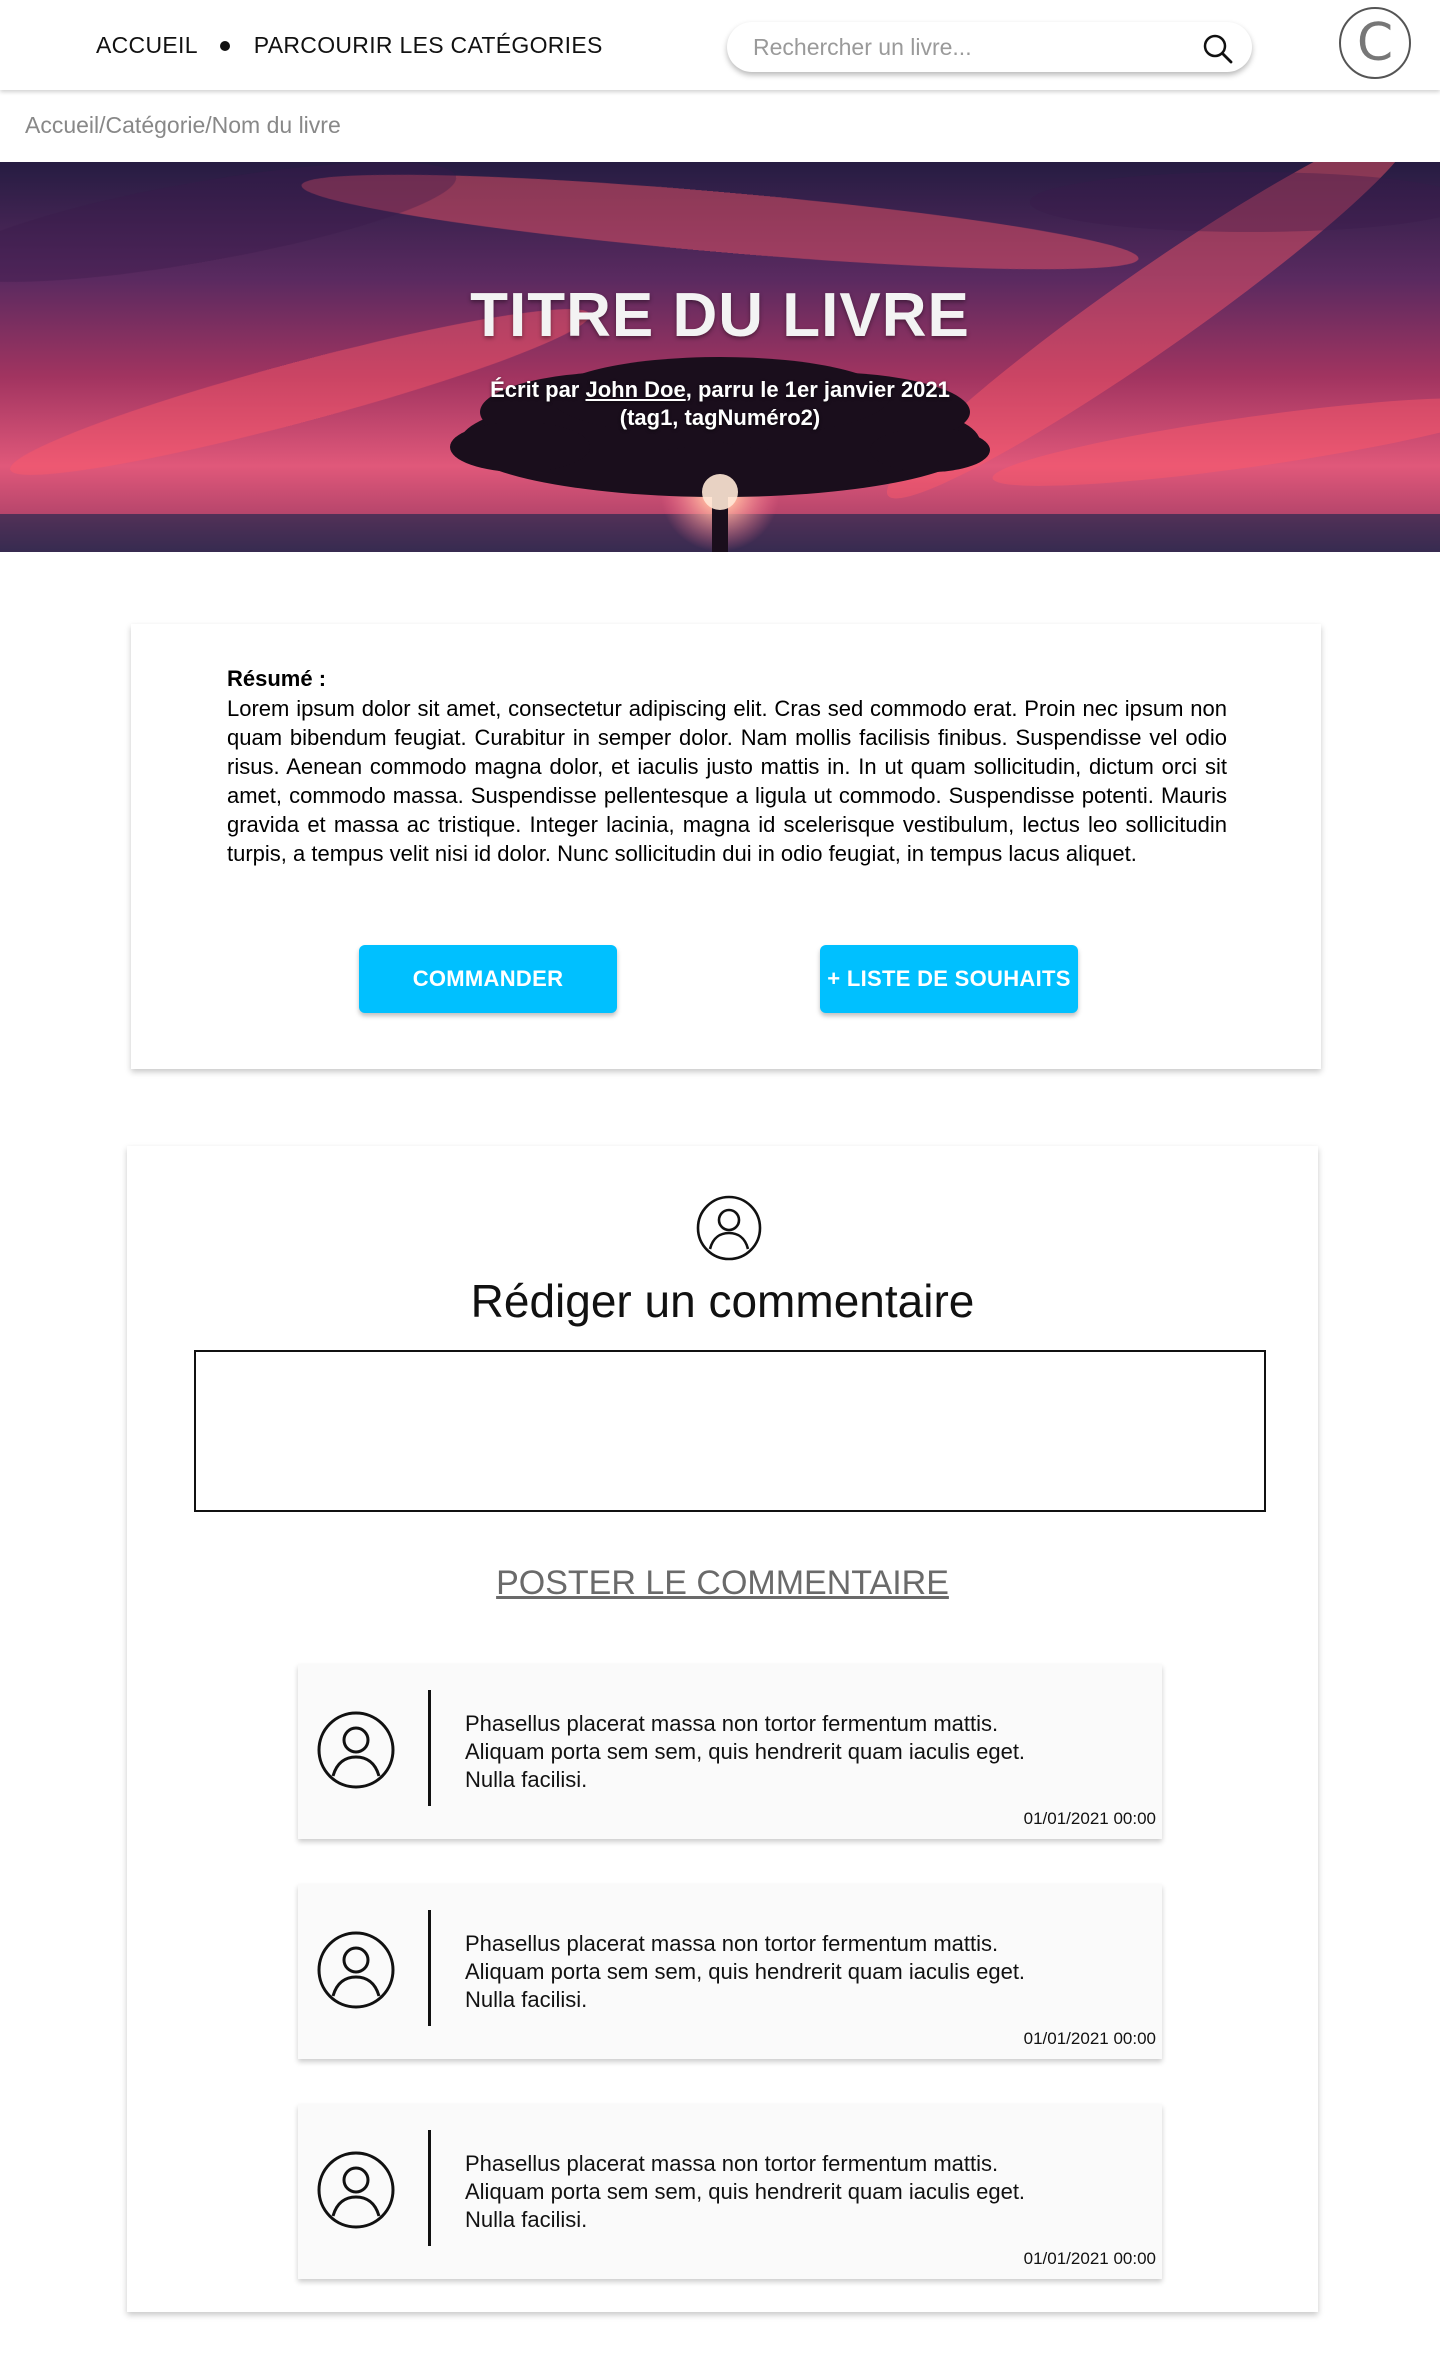  What do you see at coordinates (488, 979) in the screenshot?
I see `order-button: COMMANDER` at bounding box center [488, 979].